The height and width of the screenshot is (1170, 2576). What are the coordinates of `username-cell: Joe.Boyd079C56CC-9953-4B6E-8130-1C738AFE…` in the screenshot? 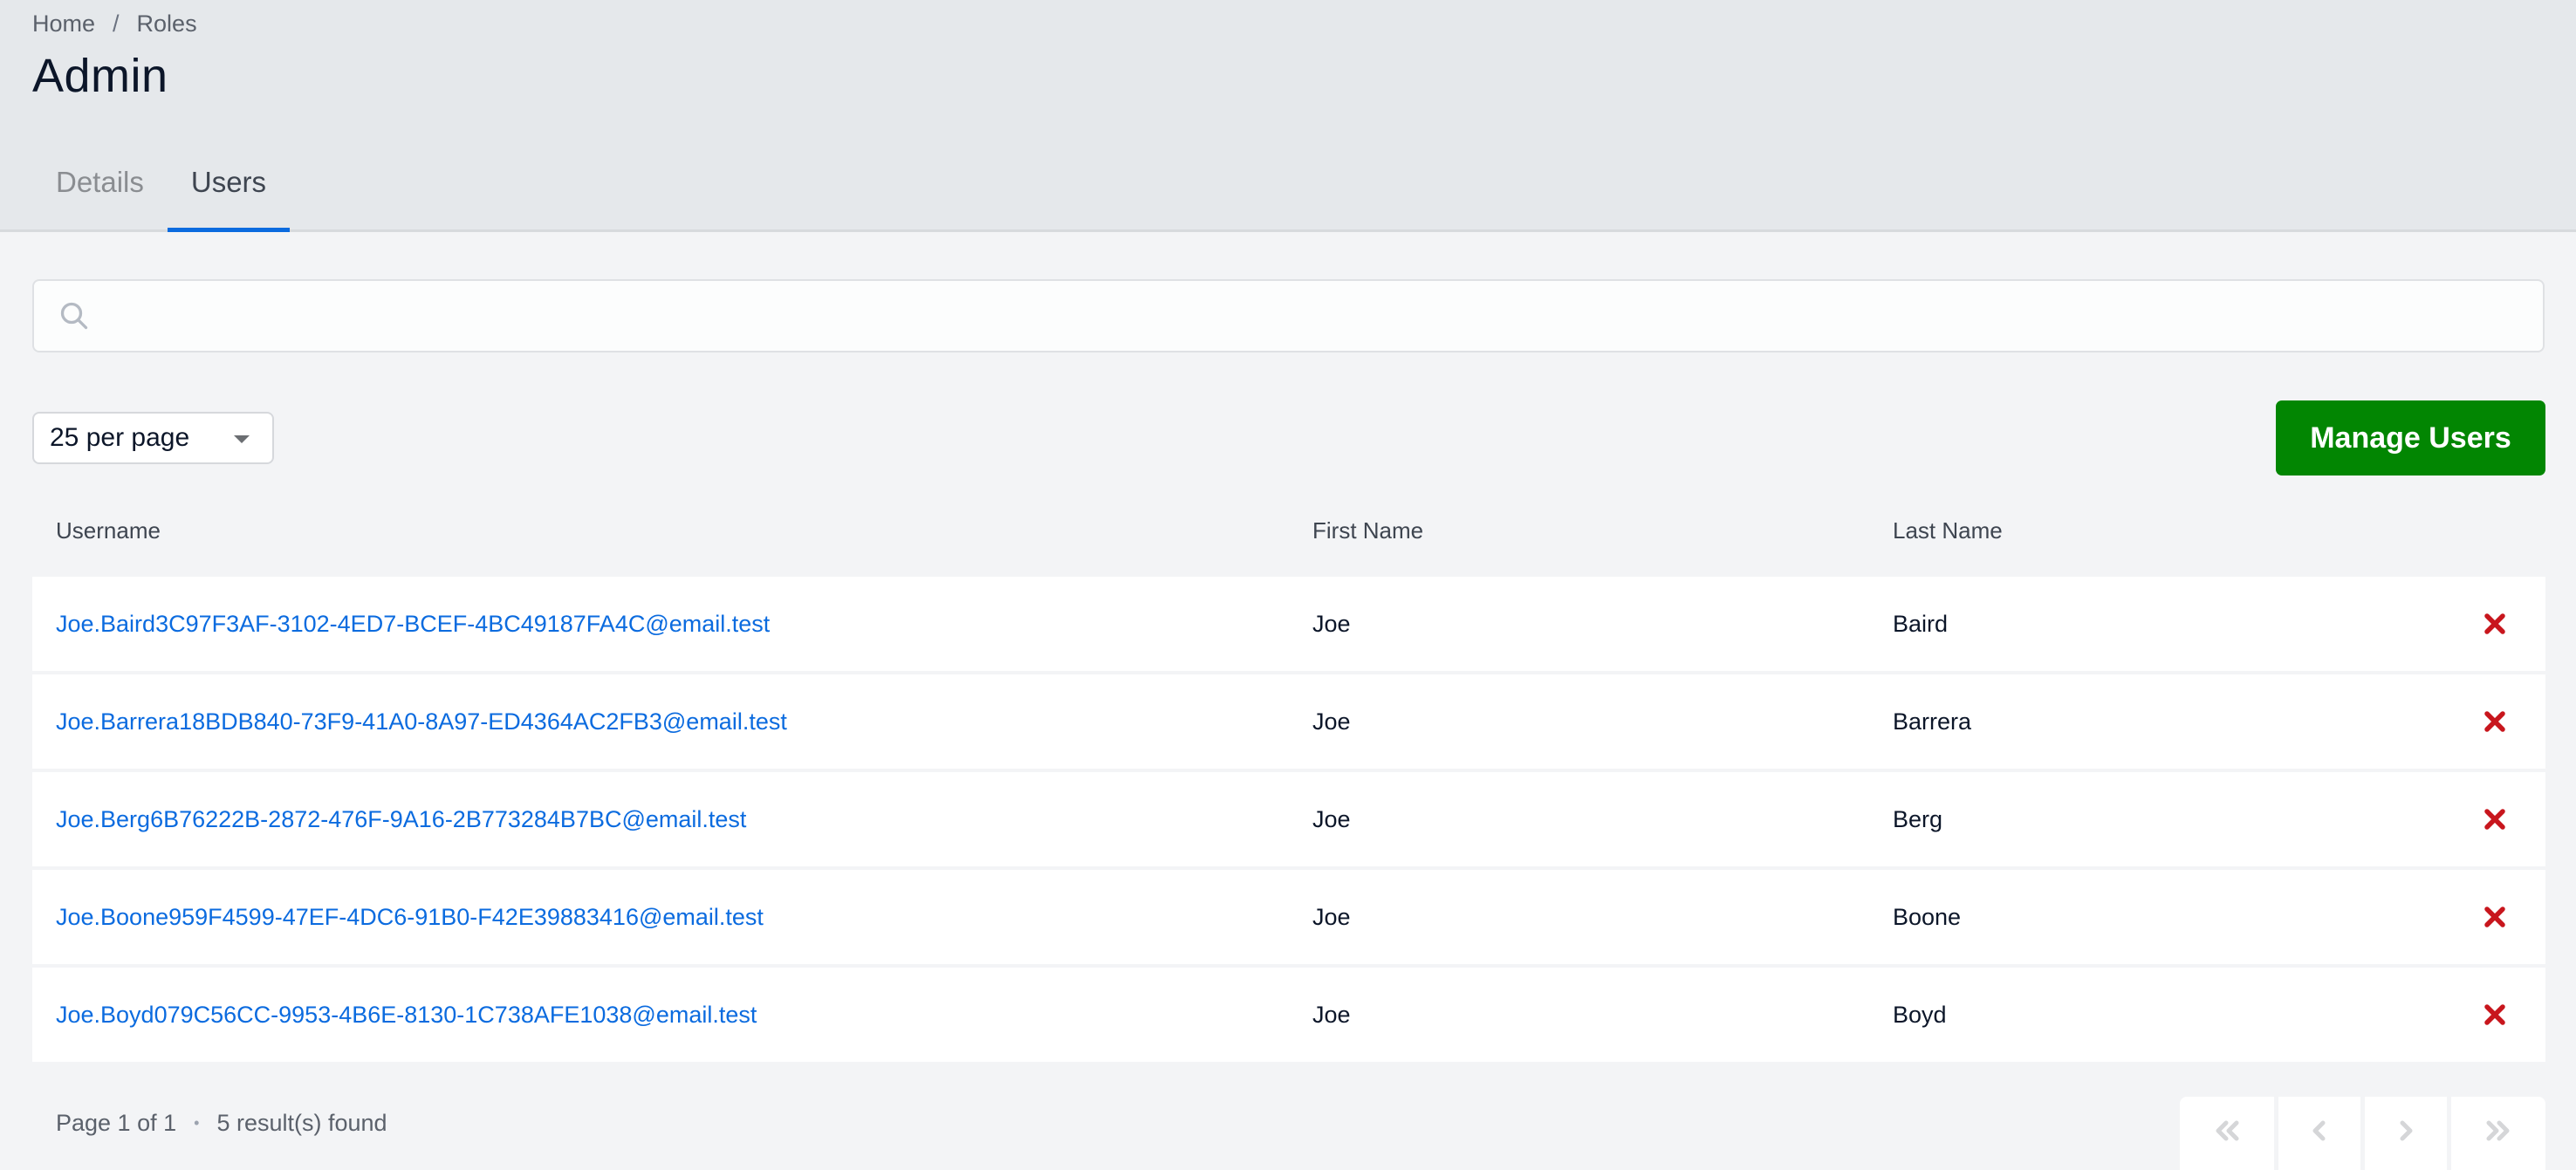 It's located at (407, 1015).